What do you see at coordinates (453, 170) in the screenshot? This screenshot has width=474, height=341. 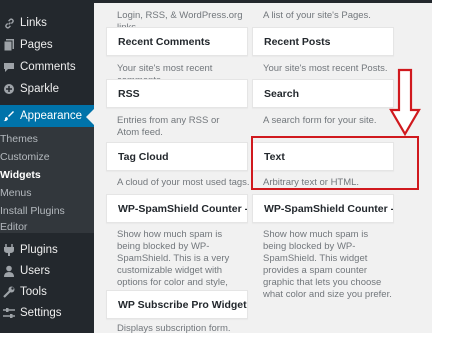 I see `page-margin-right` at bounding box center [453, 170].